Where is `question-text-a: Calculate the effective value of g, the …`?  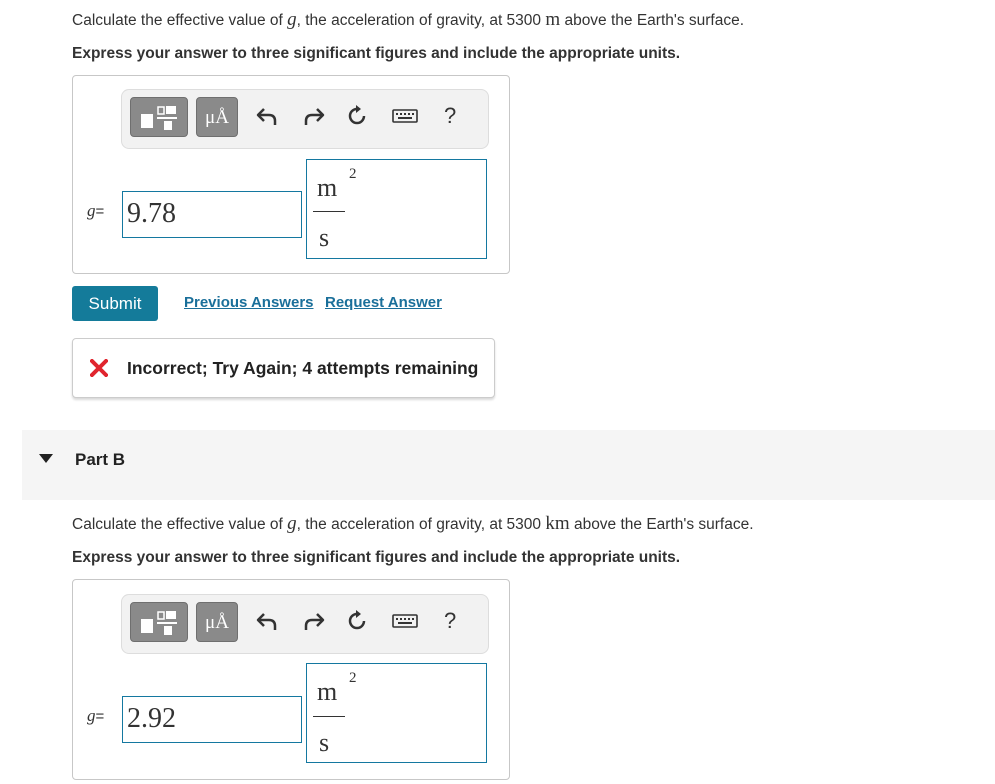
question-text-a: Calculate the effective value of g, the … is located at coordinates (408, 20).